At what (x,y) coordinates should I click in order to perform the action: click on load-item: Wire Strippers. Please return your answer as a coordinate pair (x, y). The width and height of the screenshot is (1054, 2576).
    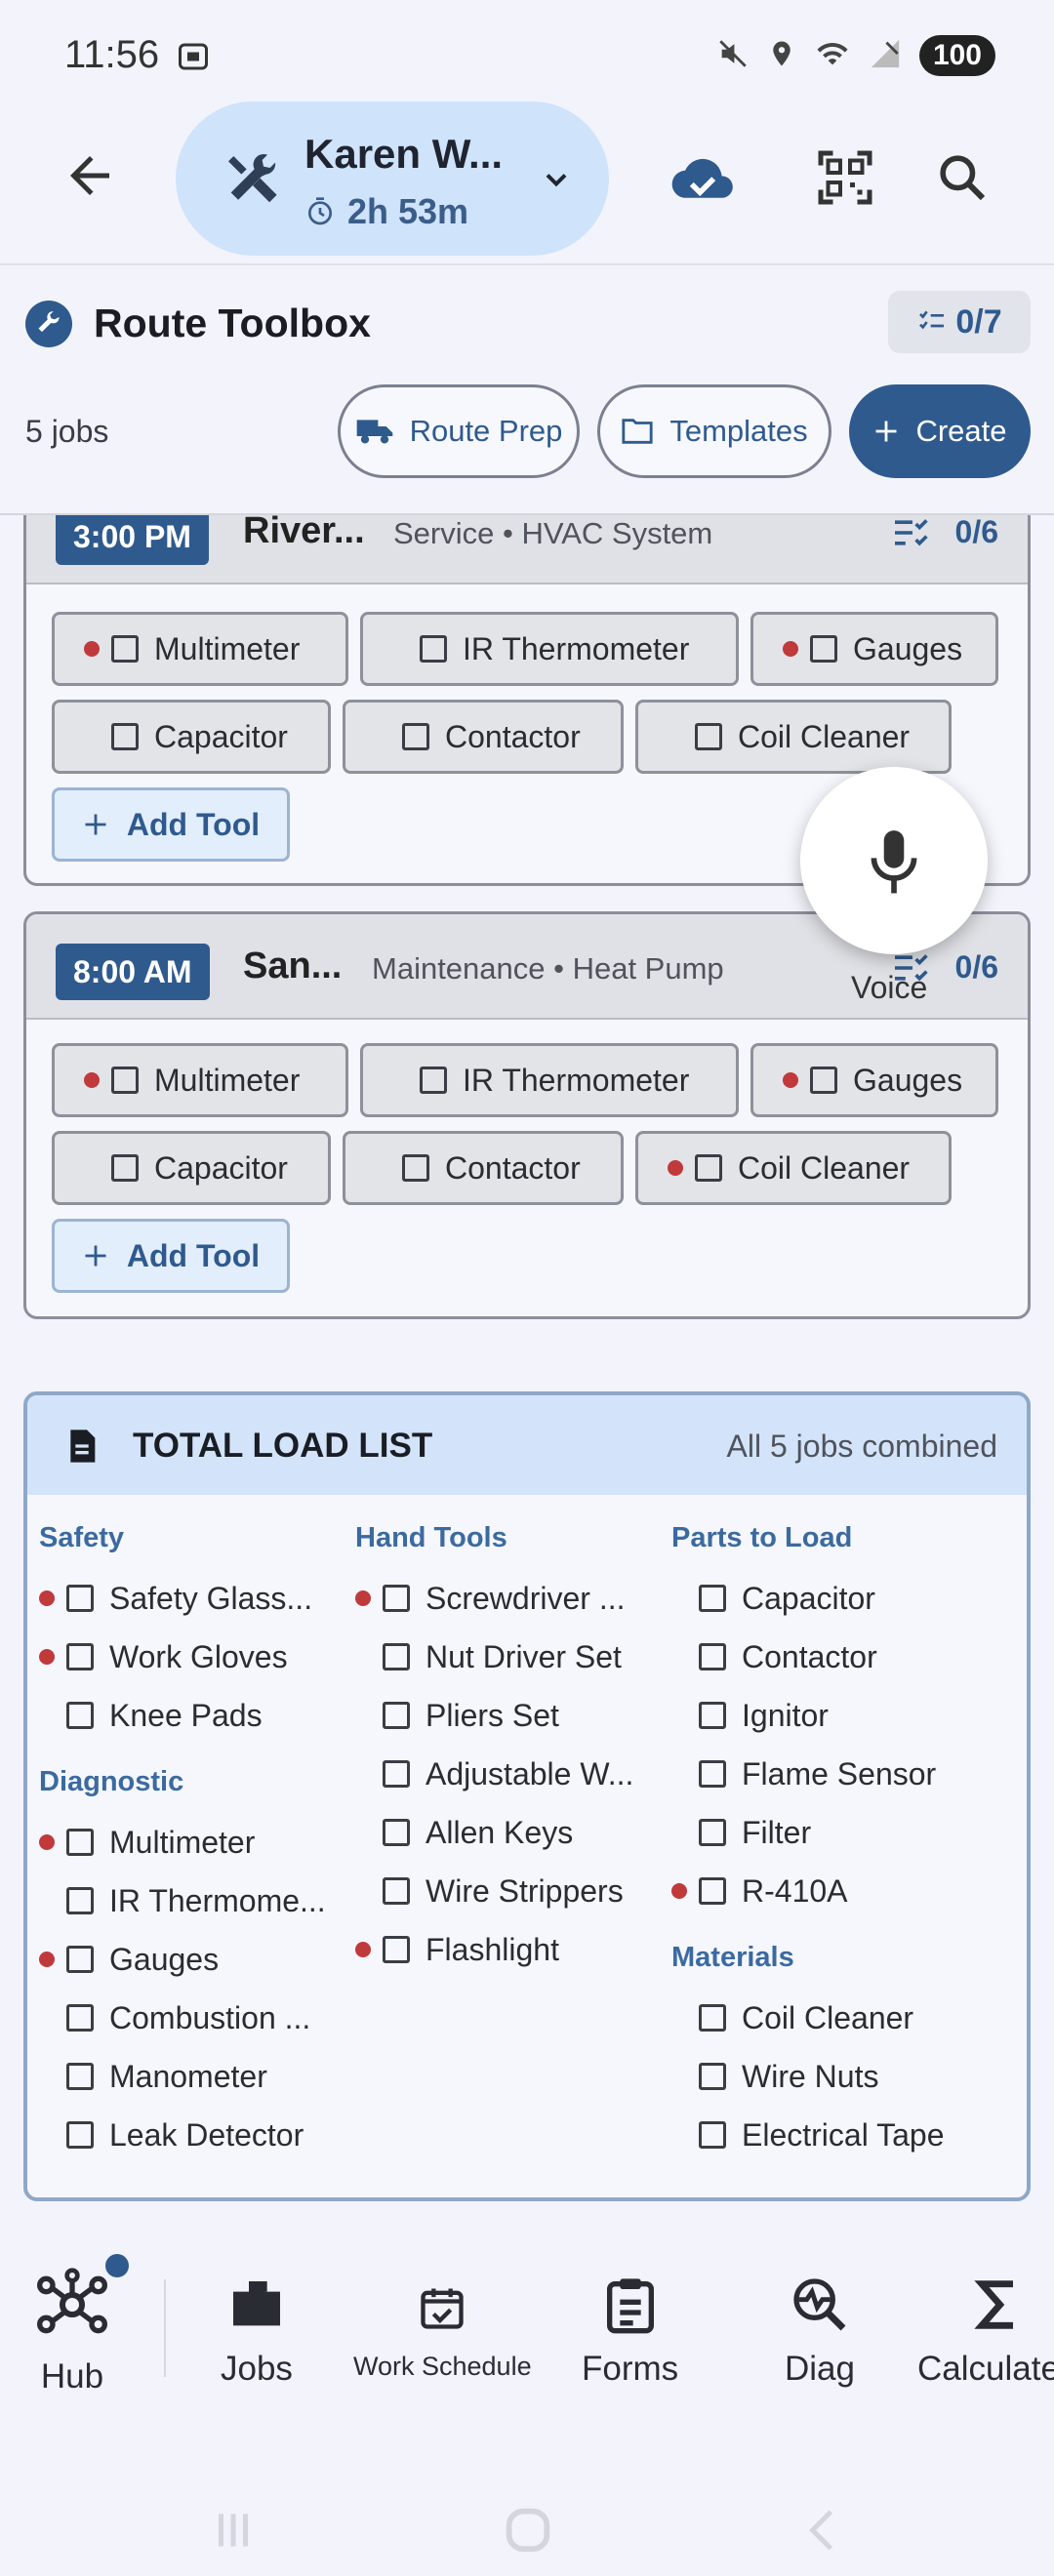
    Looking at the image, I should click on (500, 1891).